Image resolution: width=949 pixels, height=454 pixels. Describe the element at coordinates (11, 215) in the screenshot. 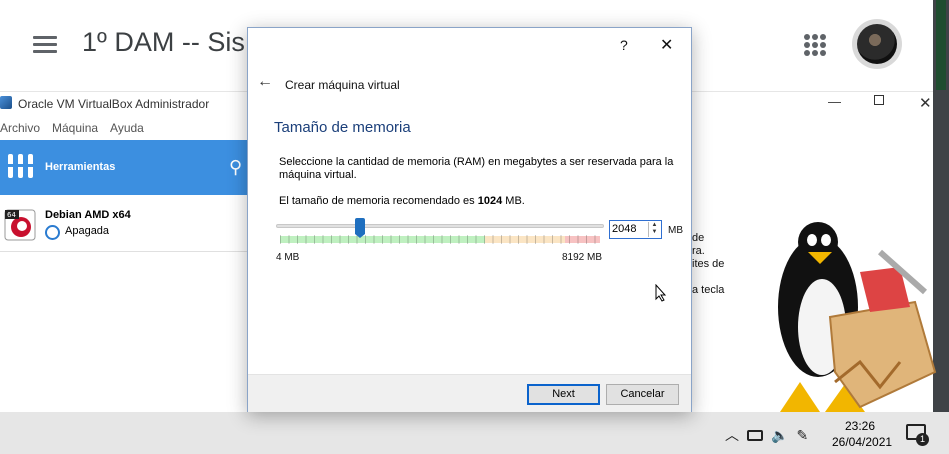

I see `vm-badge: 64` at that location.